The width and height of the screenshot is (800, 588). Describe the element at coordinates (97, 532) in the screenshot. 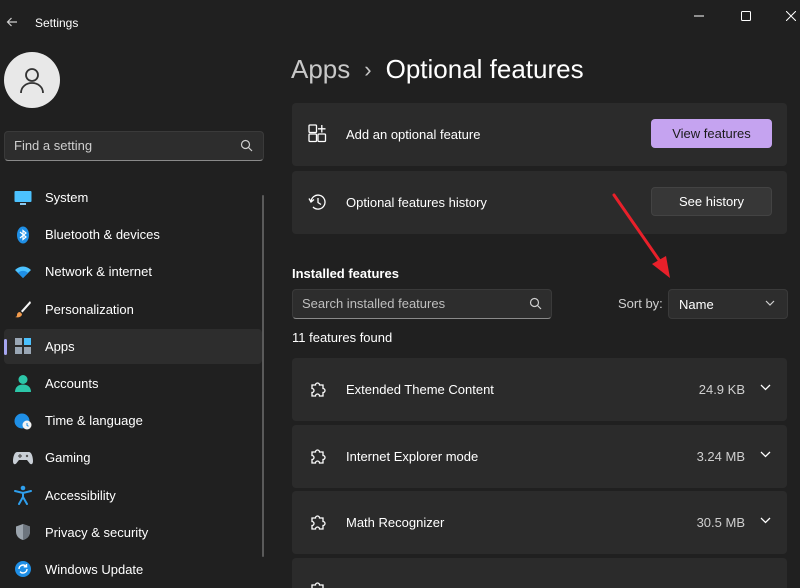

I see `sidebar-item-label: Privacy & security` at that location.